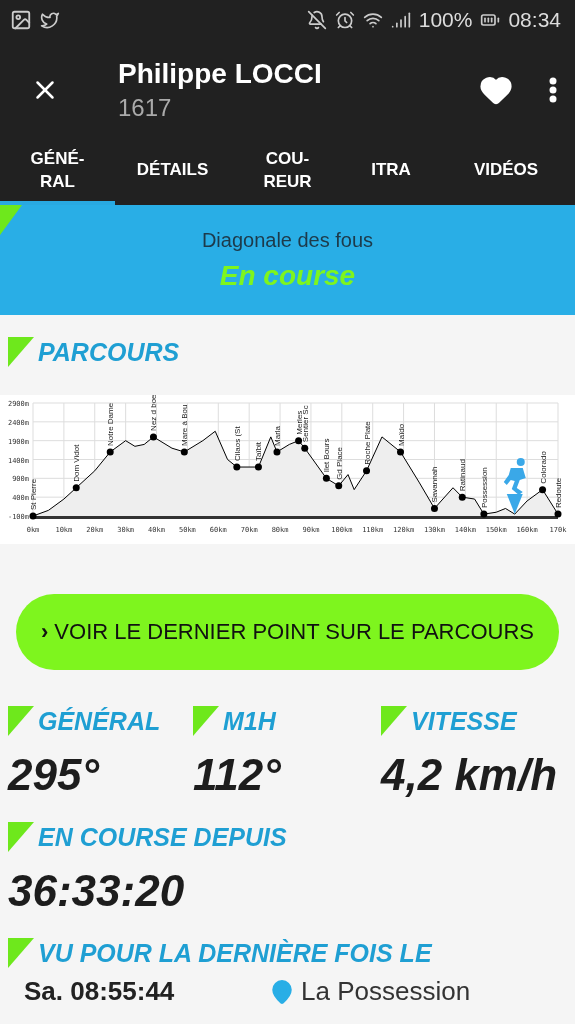 Image resolution: width=575 pixels, height=1024 pixels. Describe the element at coordinates (287, 172) in the screenshot. I see `tab: COU- REUR` at that location.